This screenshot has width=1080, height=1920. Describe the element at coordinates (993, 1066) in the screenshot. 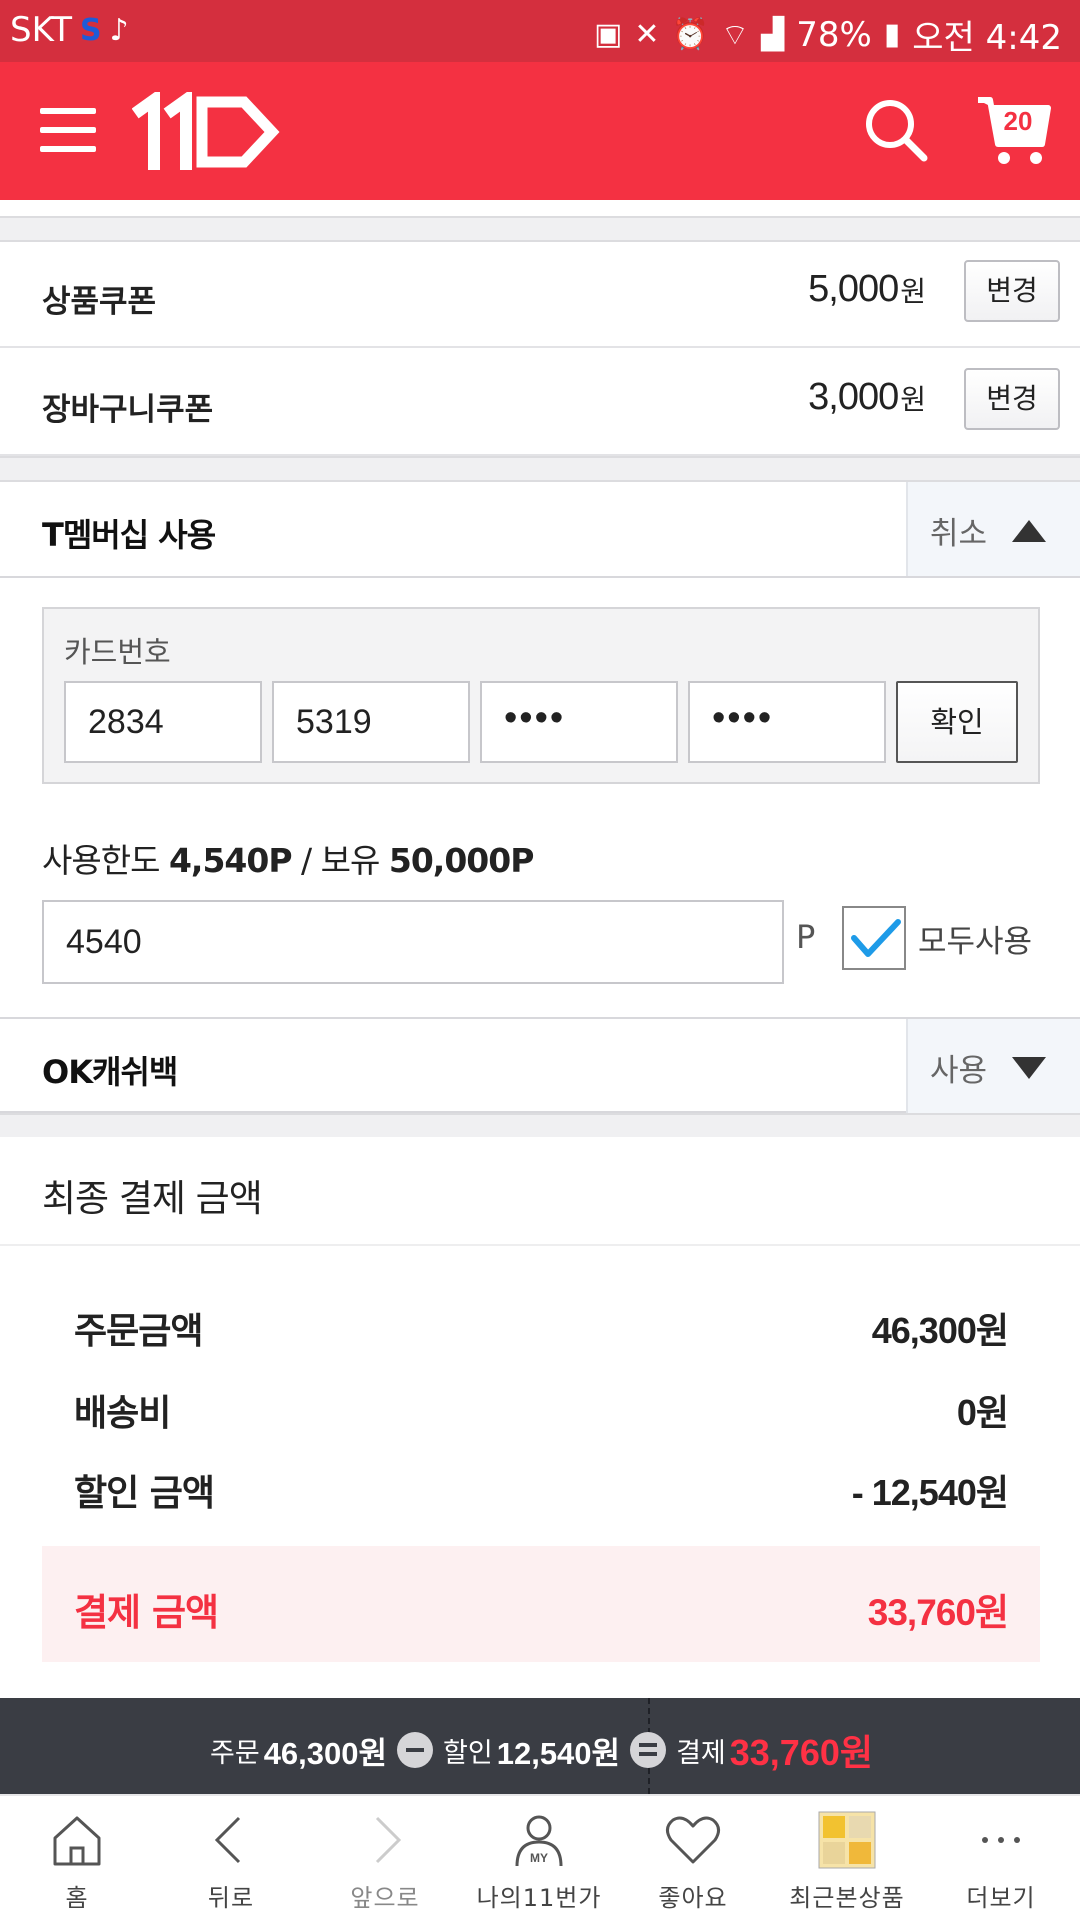

I see `ok-cashbag-toggle: 사용` at that location.